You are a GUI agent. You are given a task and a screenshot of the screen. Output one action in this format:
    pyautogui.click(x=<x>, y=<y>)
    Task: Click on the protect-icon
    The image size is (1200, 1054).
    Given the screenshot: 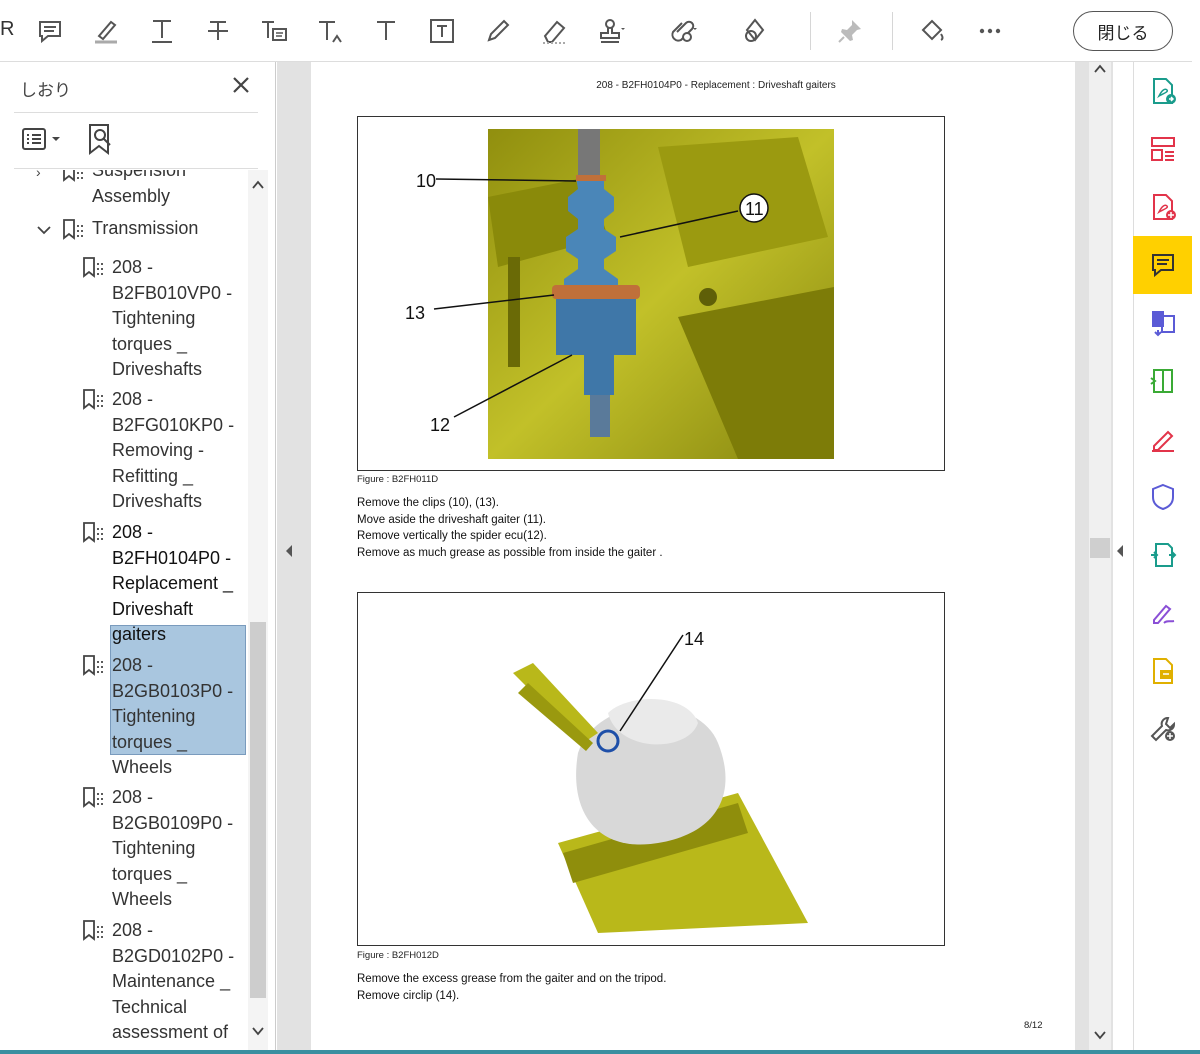 What is the action you would take?
    pyautogui.click(x=1162, y=497)
    